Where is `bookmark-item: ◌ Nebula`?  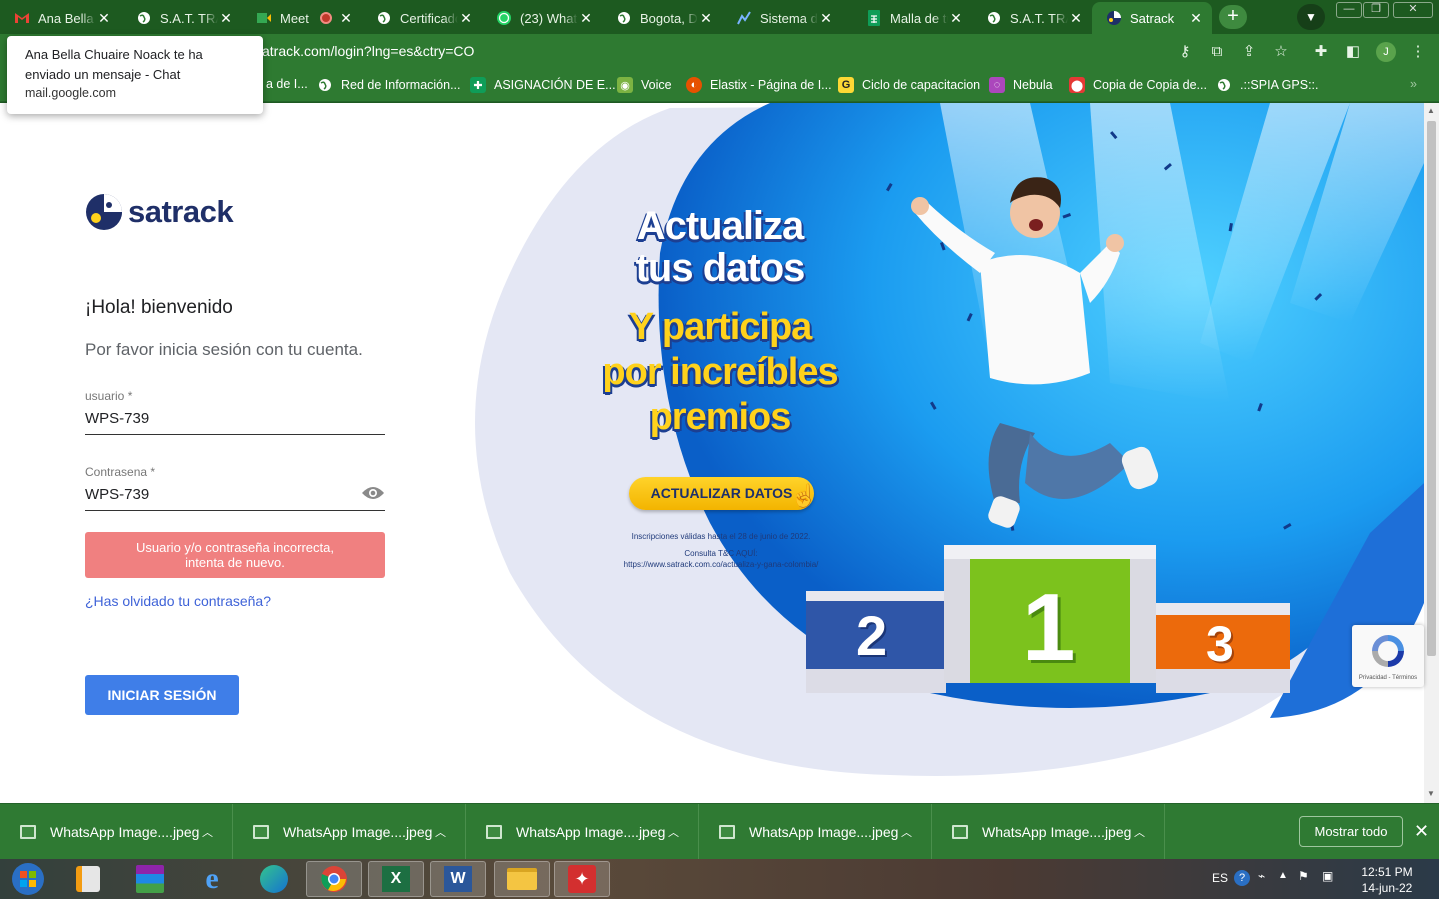
bookmark-item: ◌ Nebula is located at coordinates (1021, 85).